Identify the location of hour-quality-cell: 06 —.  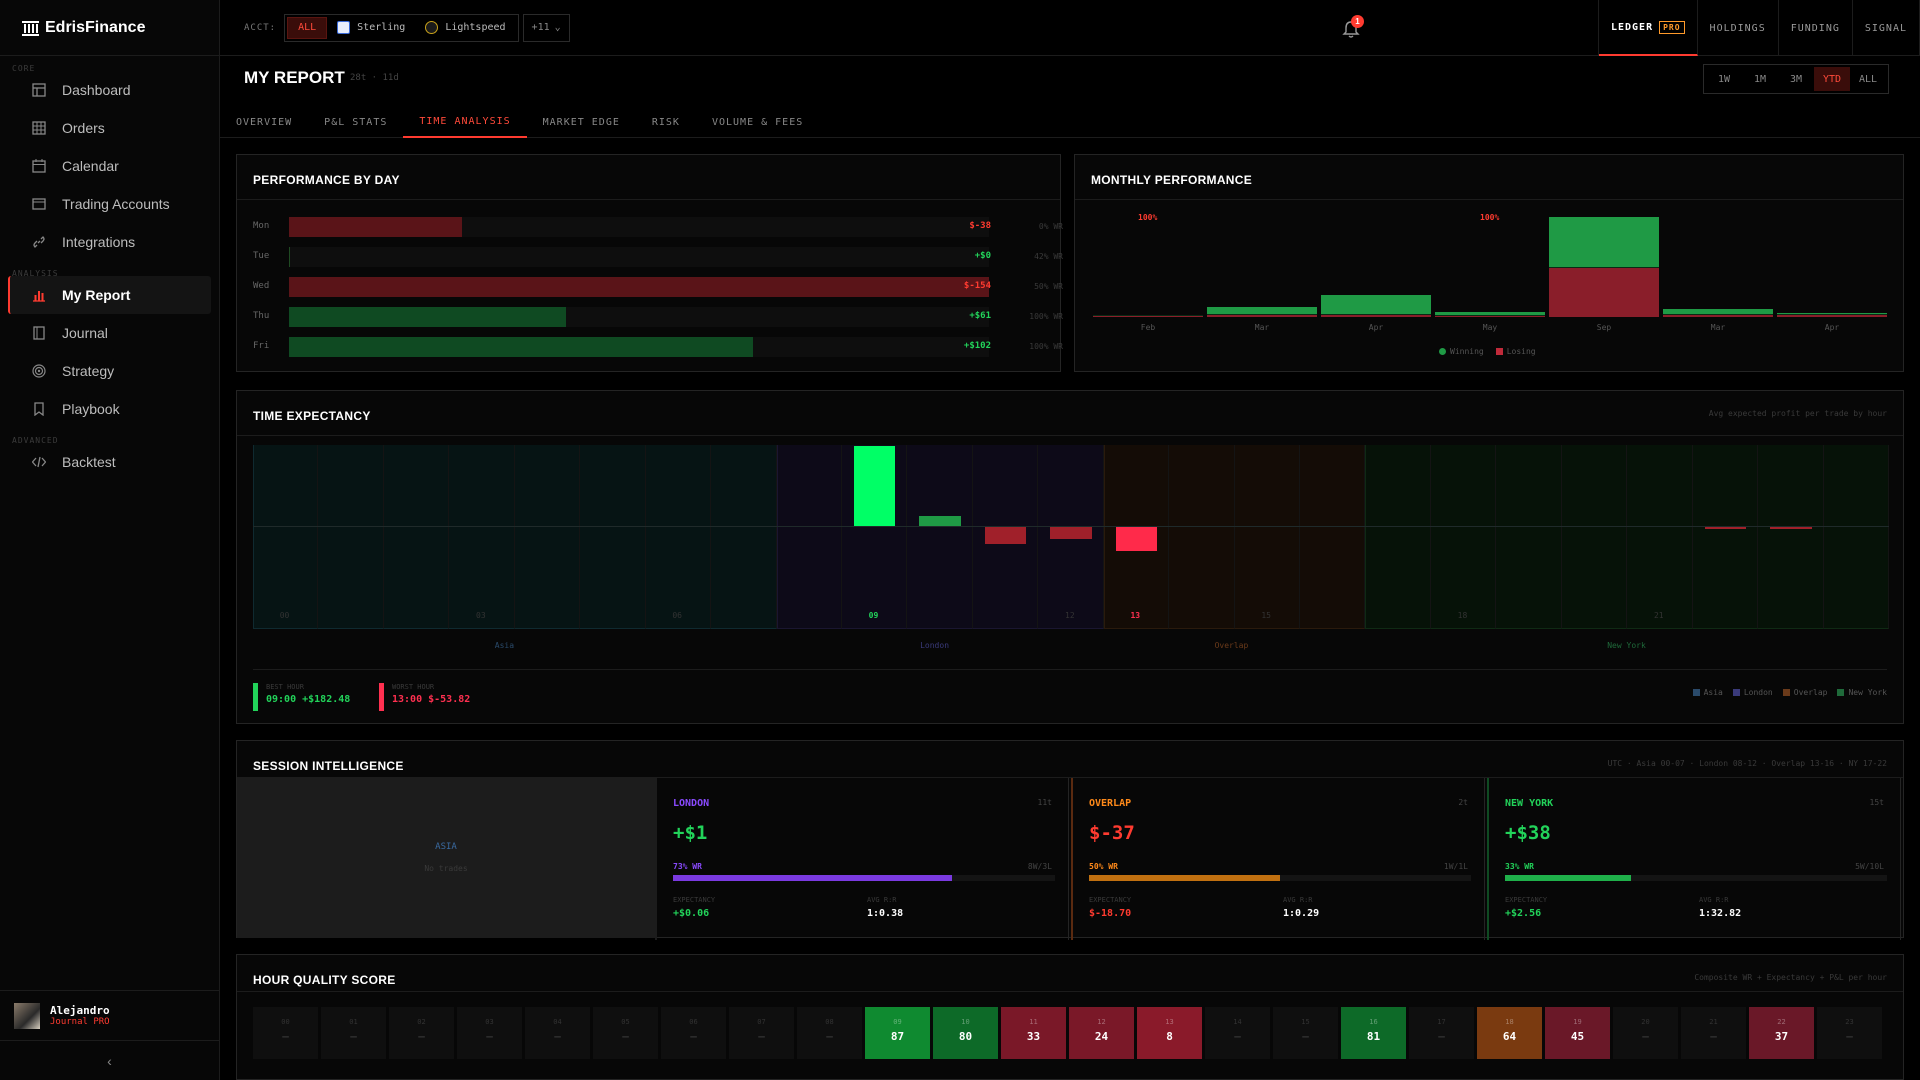
(693, 1033).